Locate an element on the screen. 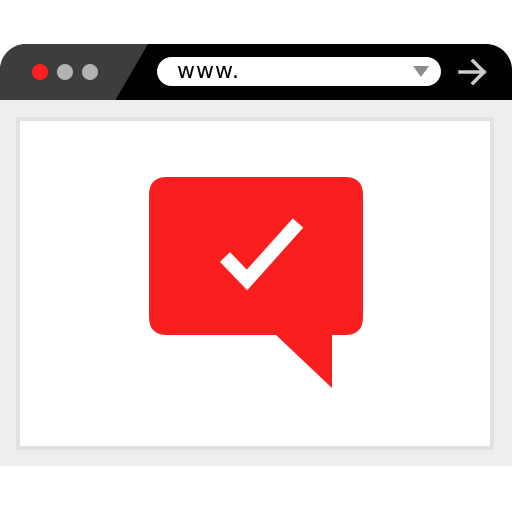 The width and height of the screenshot is (512, 512). address-text: www. is located at coordinates (208, 71).